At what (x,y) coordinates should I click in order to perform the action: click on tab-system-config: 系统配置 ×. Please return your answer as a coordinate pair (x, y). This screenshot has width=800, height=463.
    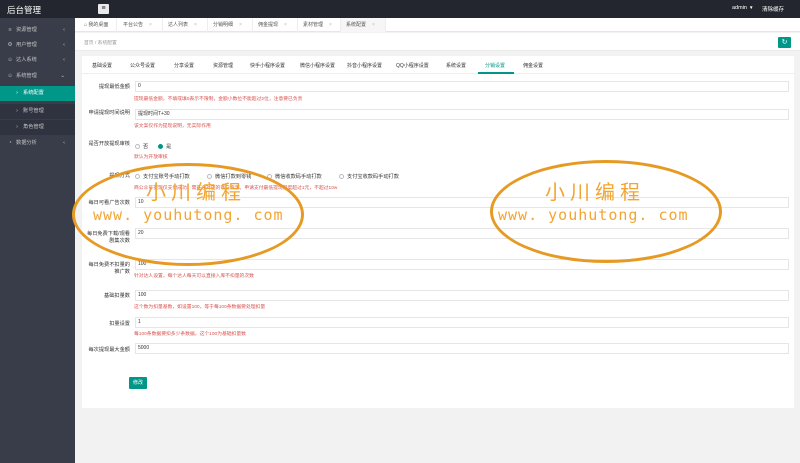
    Looking at the image, I should click on (363, 25).